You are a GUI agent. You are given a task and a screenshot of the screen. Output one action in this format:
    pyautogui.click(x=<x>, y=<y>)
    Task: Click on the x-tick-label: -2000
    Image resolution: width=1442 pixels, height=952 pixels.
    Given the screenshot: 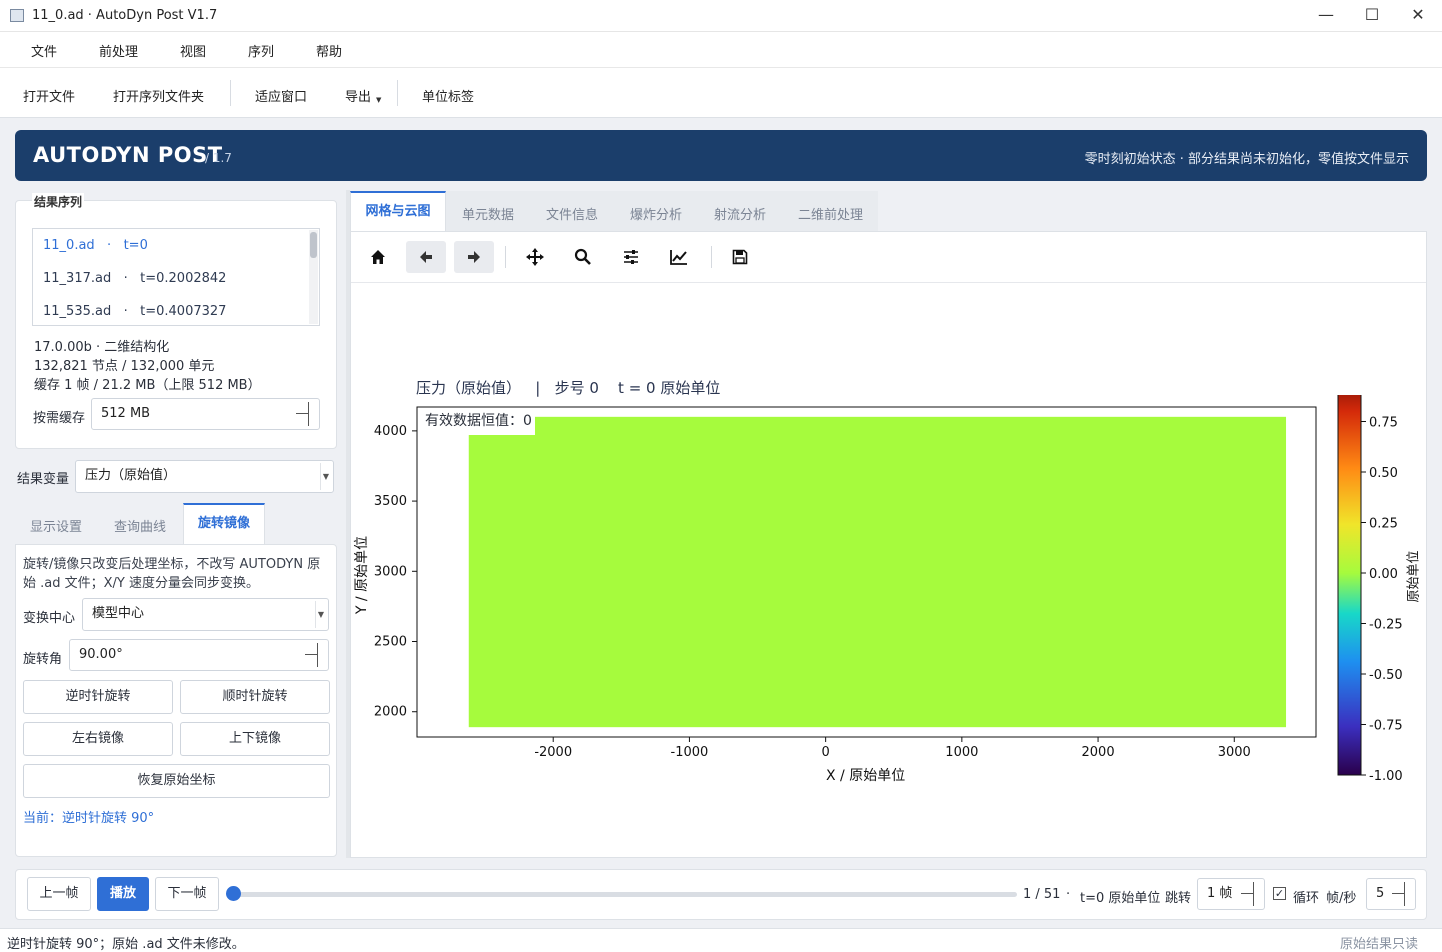 What is the action you would take?
    pyautogui.click(x=553, y=752)
    